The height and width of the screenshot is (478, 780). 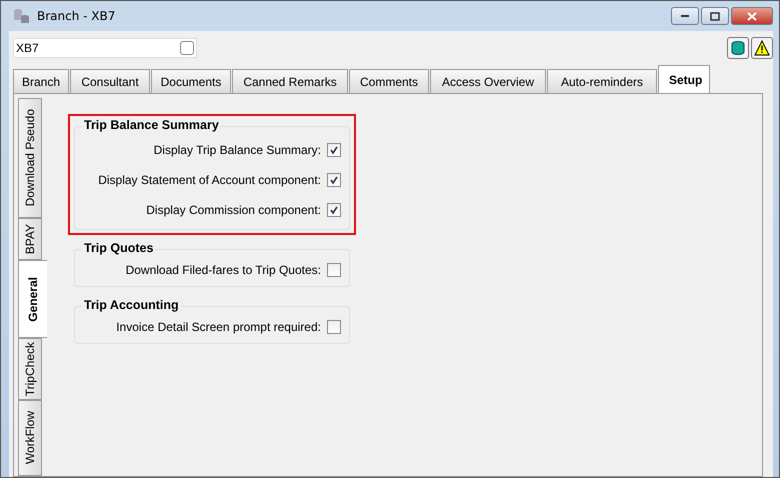 What do you see at coordinates (237, 150) in the screenshot?
I see `option-label: Display Trip Balance Summary:` at bounding box center [237, 150].